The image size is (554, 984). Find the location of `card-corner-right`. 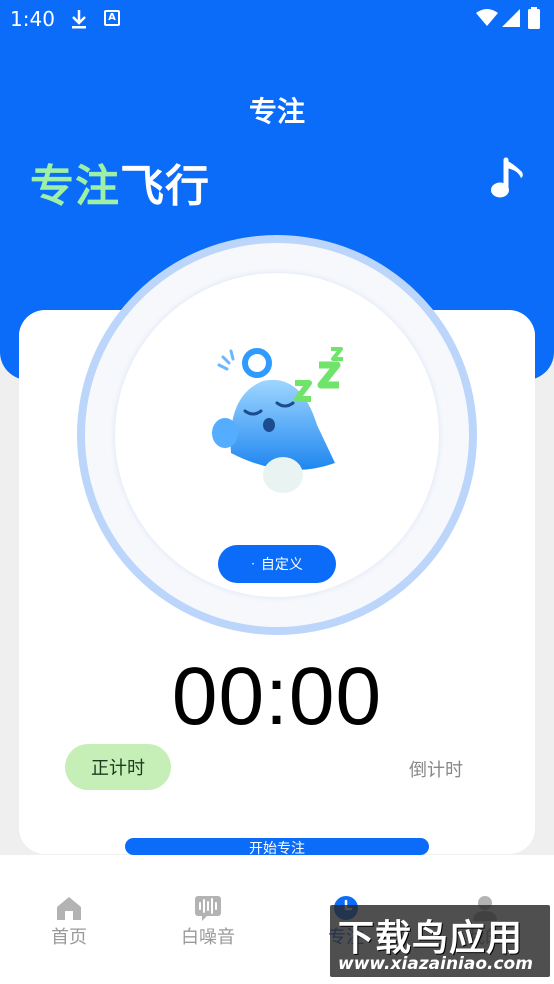

card-corner-right is located at coordinates (495, 347).